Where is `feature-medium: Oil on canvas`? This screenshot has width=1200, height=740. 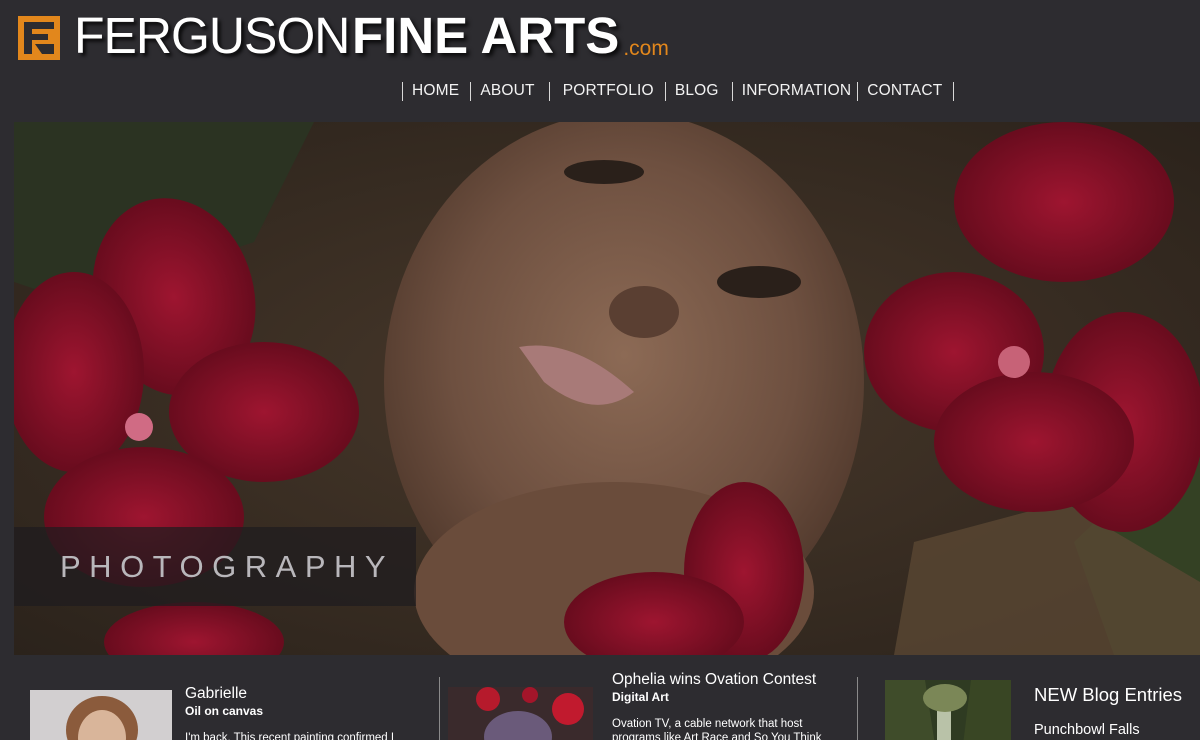 feature-medium: Oil on canvas is located at coordinates (224, 711).